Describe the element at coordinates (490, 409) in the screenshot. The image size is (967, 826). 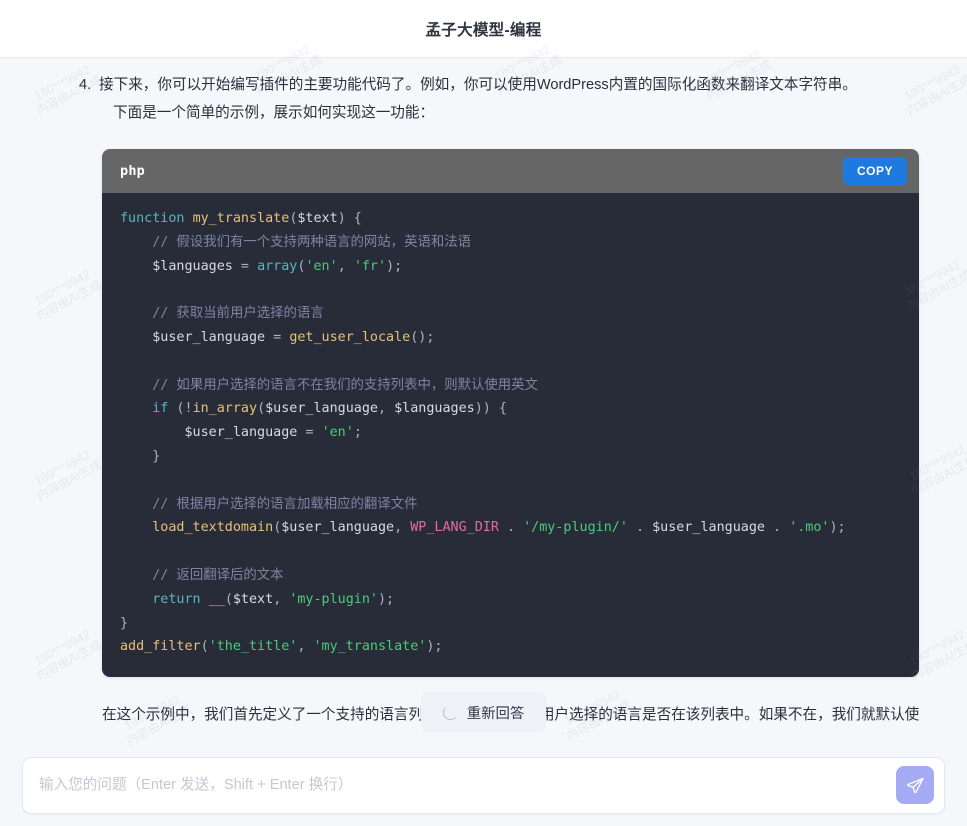
I see `code-token: )) {` at that location.